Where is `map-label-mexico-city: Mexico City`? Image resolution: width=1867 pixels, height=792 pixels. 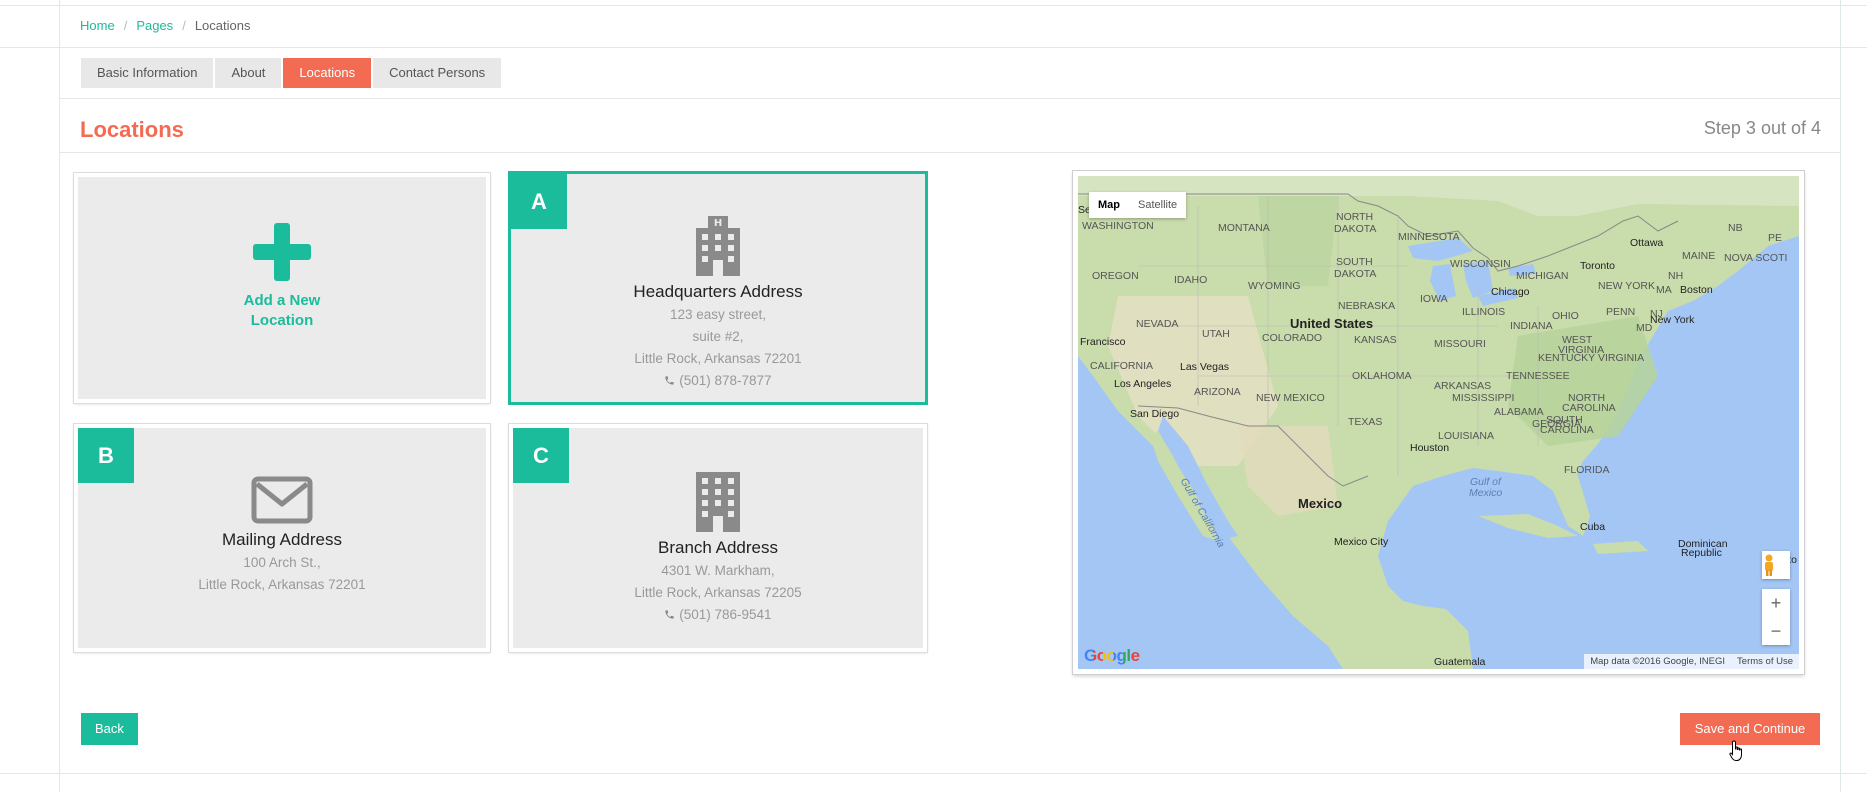
map-label-mexico-city: Mexico City is located at coordinates (1361, 542).